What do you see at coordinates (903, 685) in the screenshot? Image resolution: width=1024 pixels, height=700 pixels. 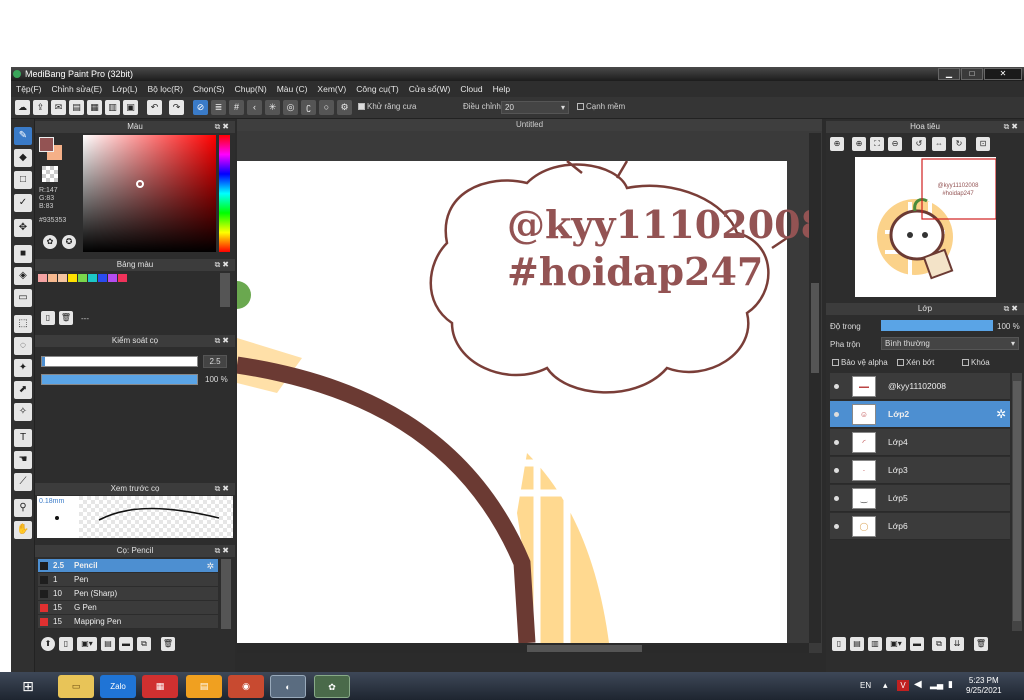 I see `antivirus-icon: V` at bounding box center [903, 685].